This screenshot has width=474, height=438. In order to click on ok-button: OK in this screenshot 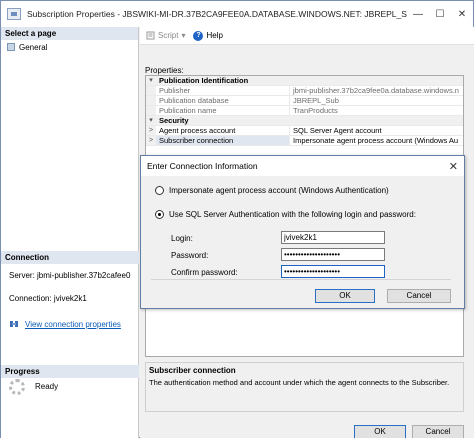, I will do `click(380, 431)`.